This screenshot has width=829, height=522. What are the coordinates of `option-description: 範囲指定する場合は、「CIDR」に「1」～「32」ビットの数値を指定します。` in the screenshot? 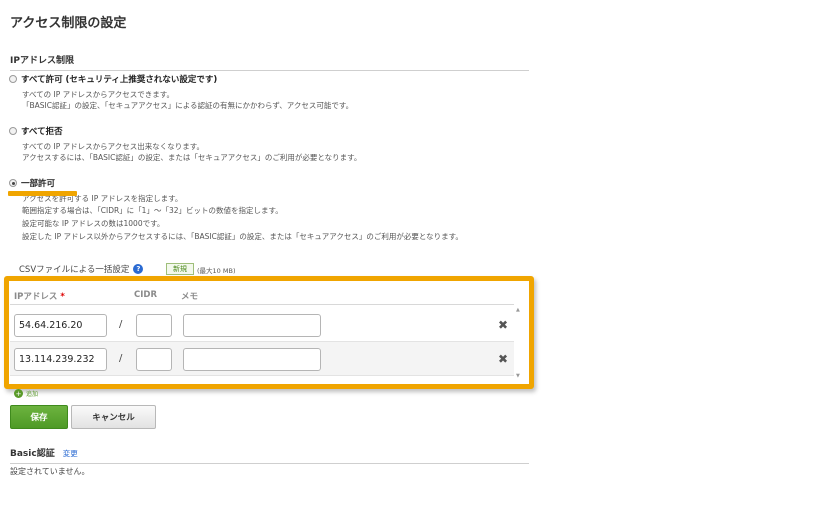 It's located at (152, 210).